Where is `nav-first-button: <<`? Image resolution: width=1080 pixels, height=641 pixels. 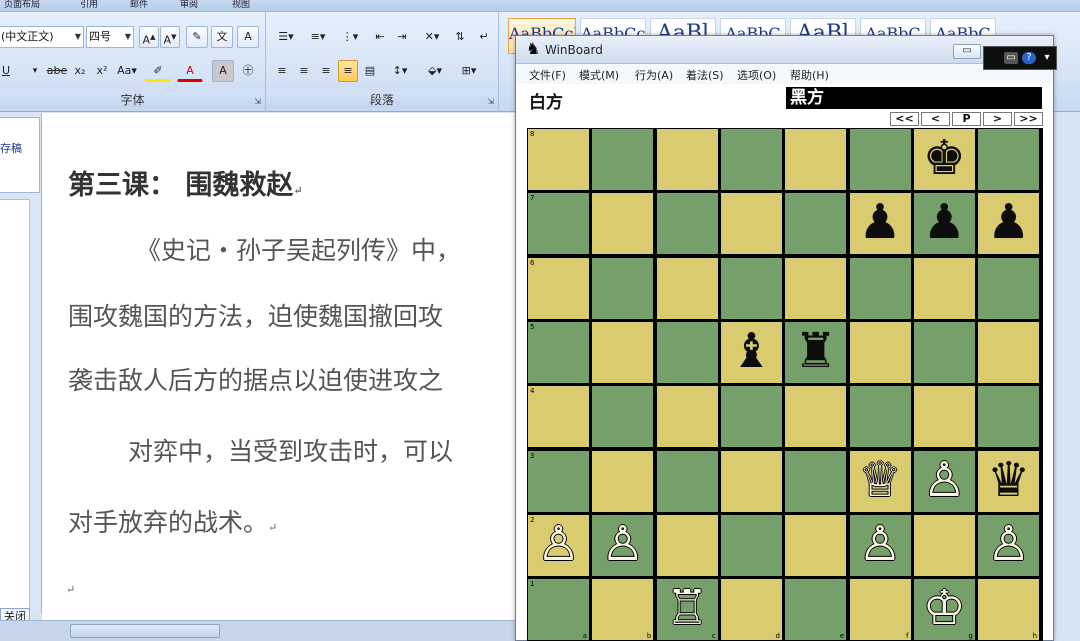 nav-first-button: << is located at coordinates (904, 119).